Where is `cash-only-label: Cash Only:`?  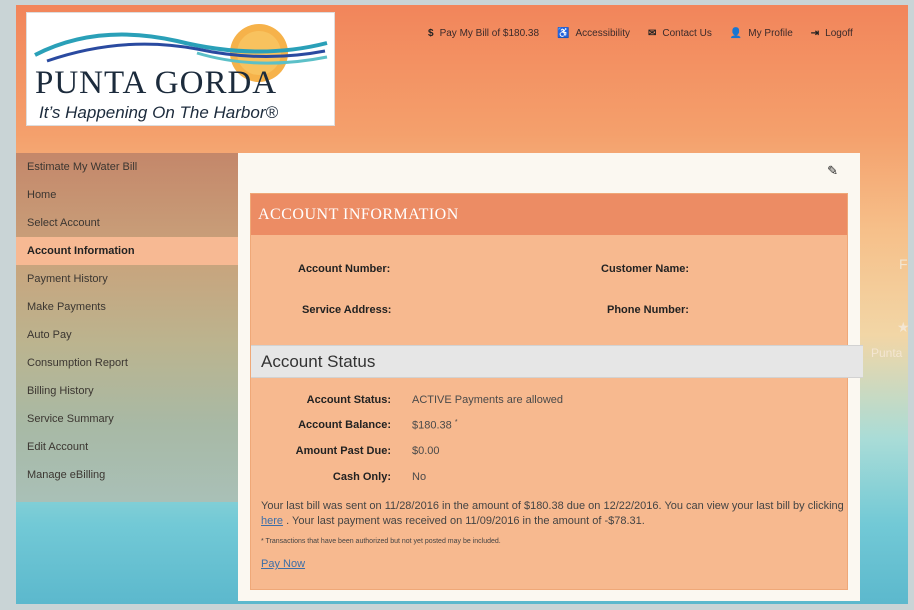
cash-only-label: Cash Only: is located at coordinates (361, 477).